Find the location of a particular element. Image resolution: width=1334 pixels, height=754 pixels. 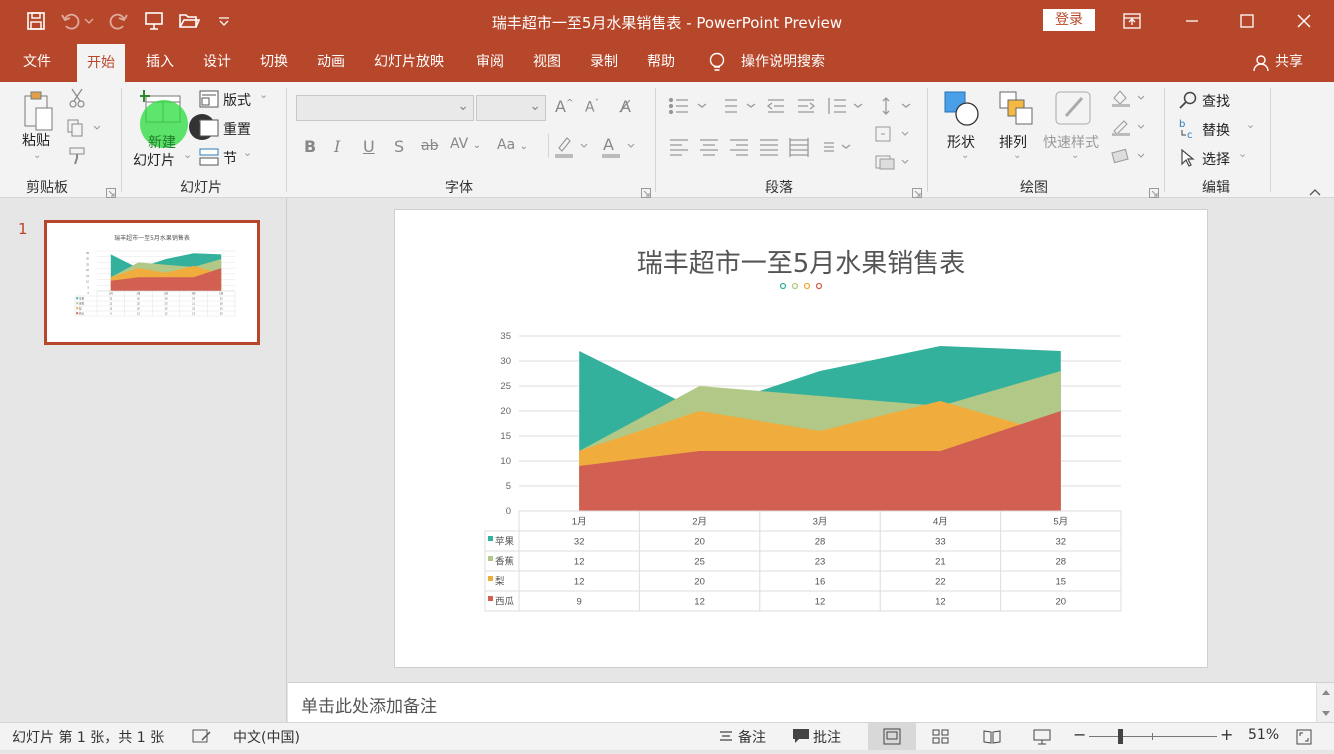

paste-dropdown-icon: ⌄ is located at coordinates (37, 155).